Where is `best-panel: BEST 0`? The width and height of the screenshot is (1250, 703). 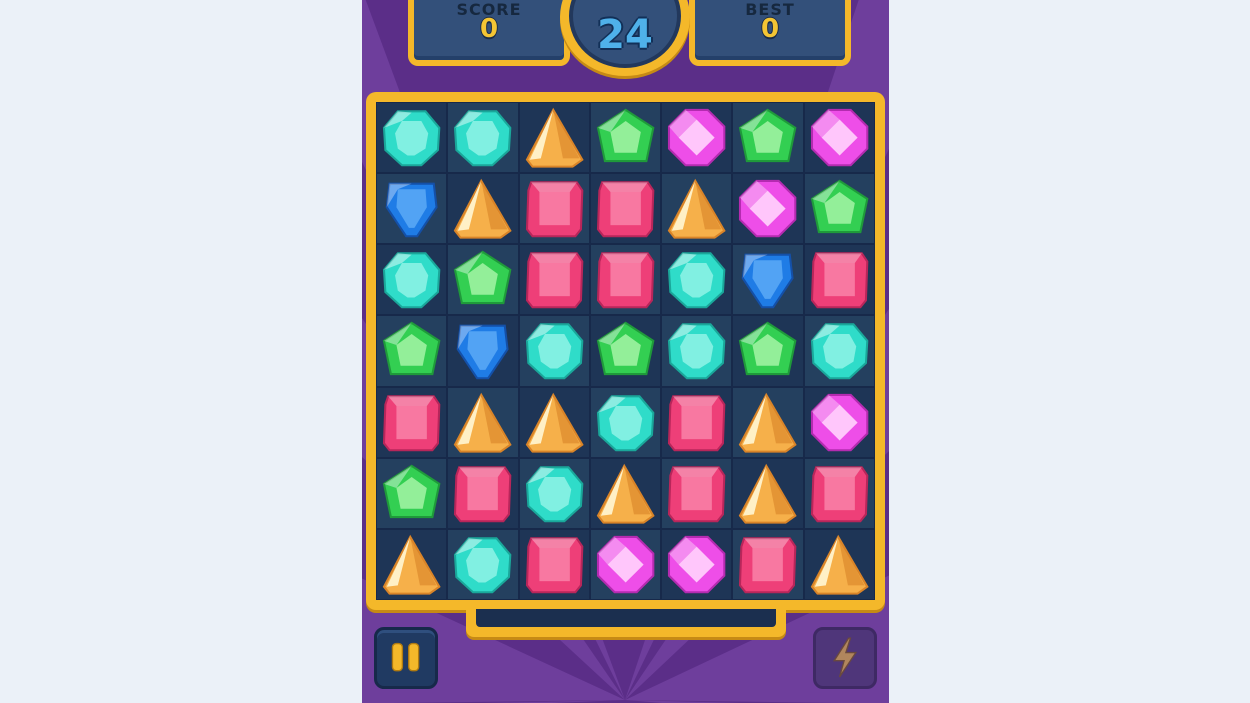
best-panel: BEST 0 is located at coordinates (770, 33).